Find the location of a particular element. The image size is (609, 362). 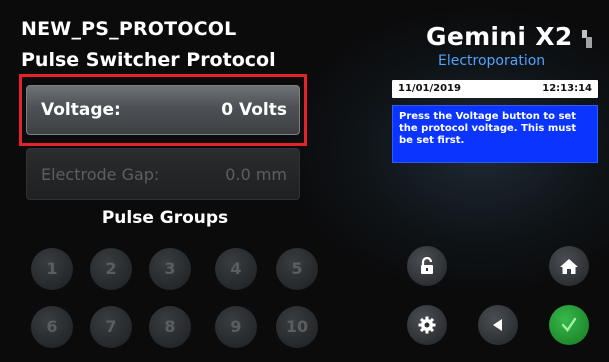

date-display: 11/01/2019 is located at coordinates (429, 88).